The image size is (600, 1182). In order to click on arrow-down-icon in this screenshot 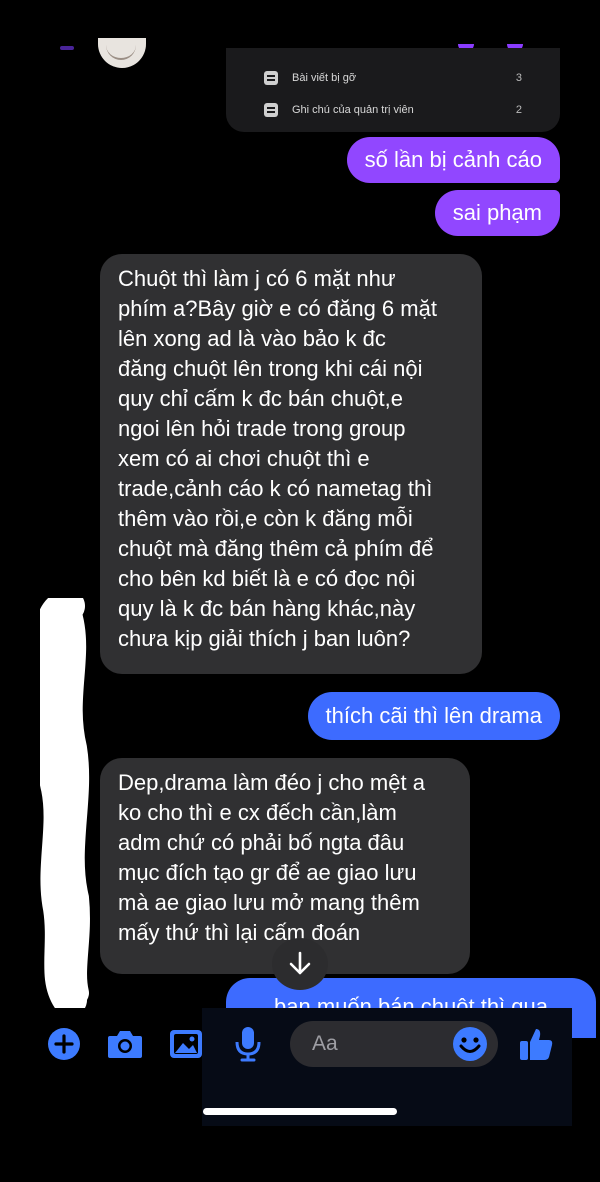, I will do `click(300, 963)`.